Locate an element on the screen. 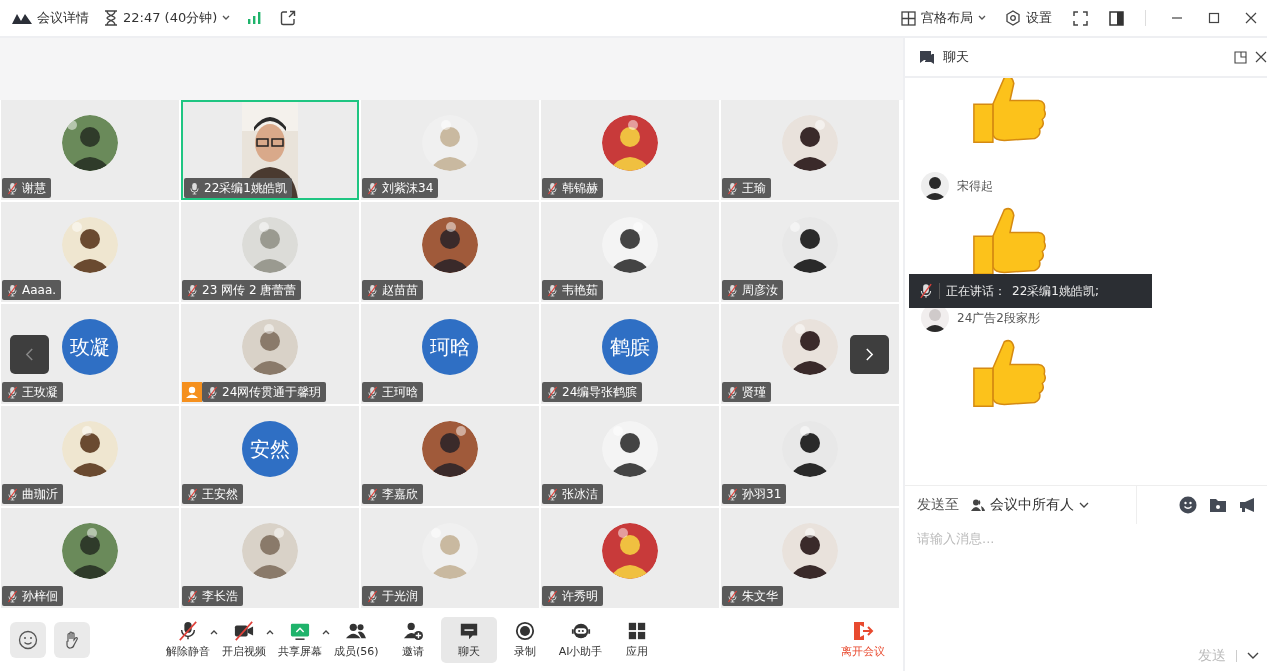 Image resolution: width=1267 pixels, height=671 pixels. participant-name-tag: 贤瑾 is located at coordinates (746, 392).